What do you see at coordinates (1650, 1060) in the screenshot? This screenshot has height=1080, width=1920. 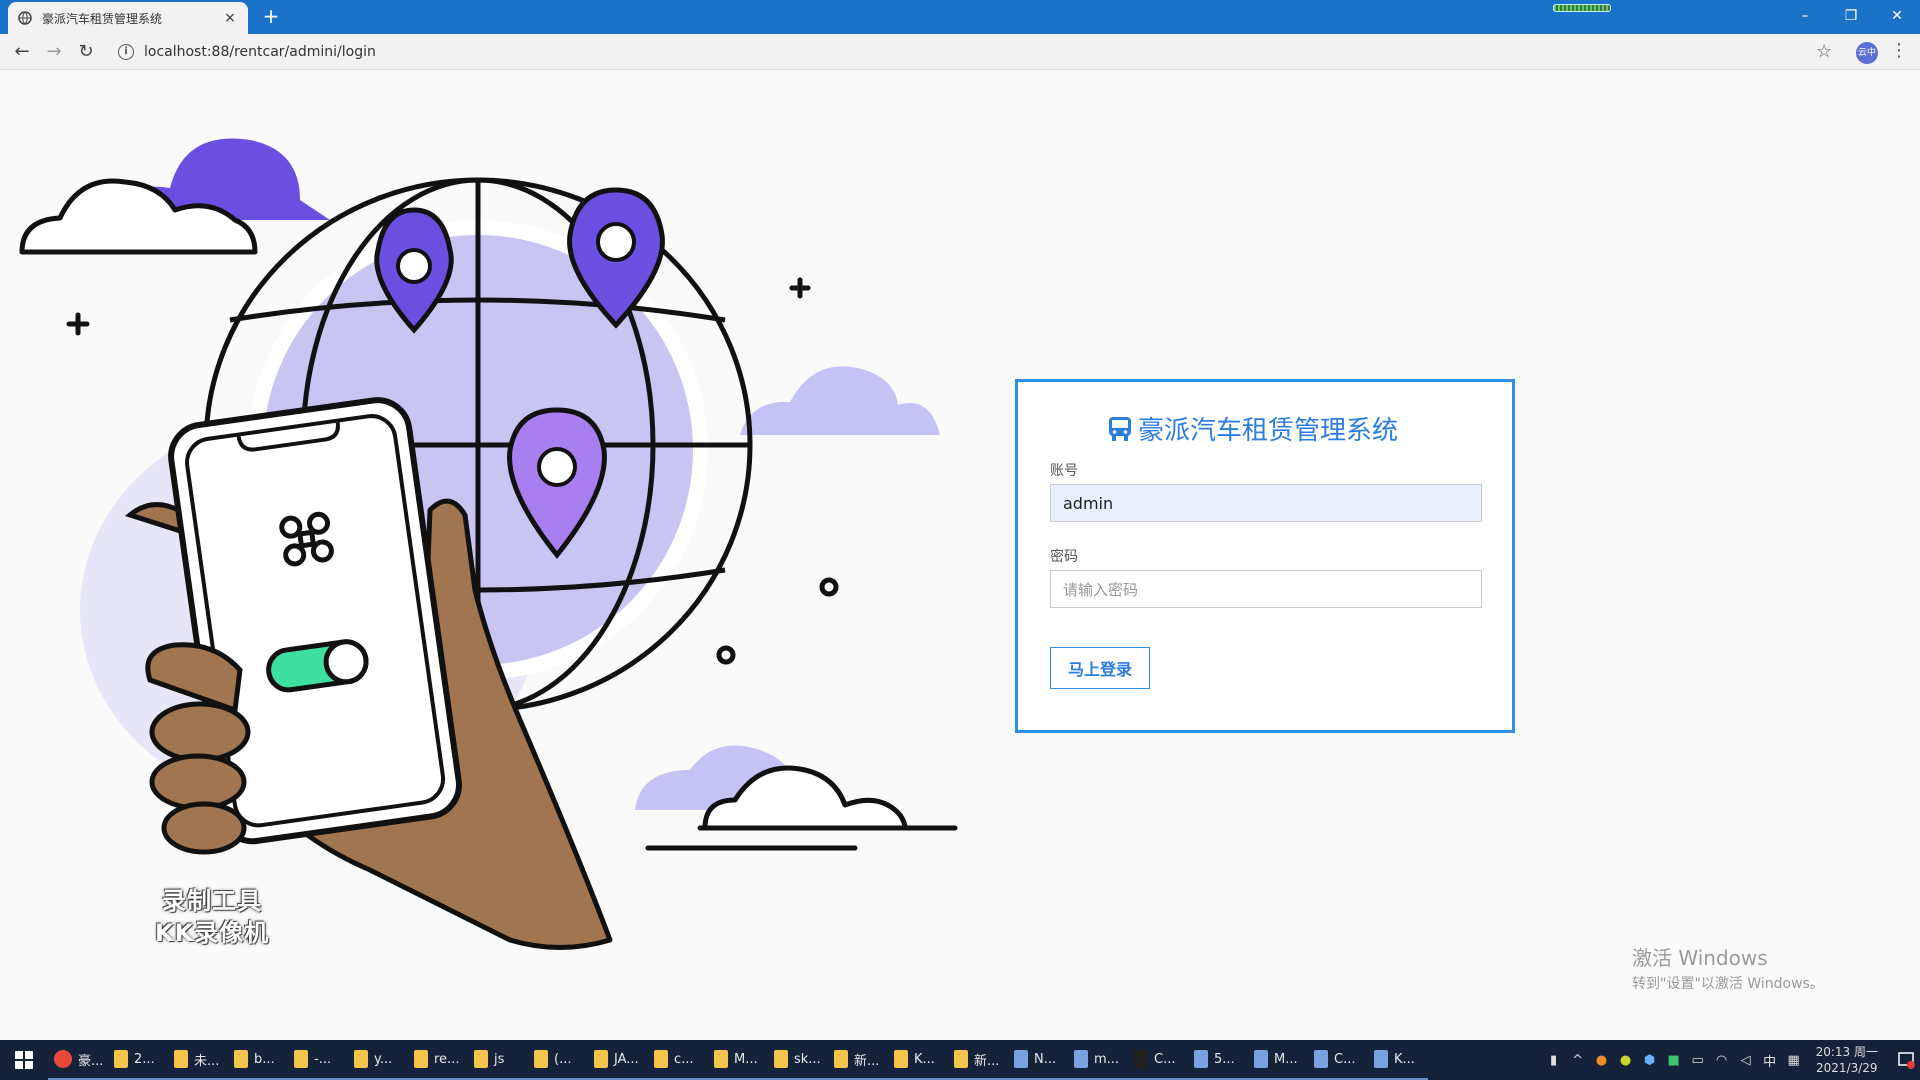 I see `shield-icon: ⬢` at bounding box center [1650, 1060].